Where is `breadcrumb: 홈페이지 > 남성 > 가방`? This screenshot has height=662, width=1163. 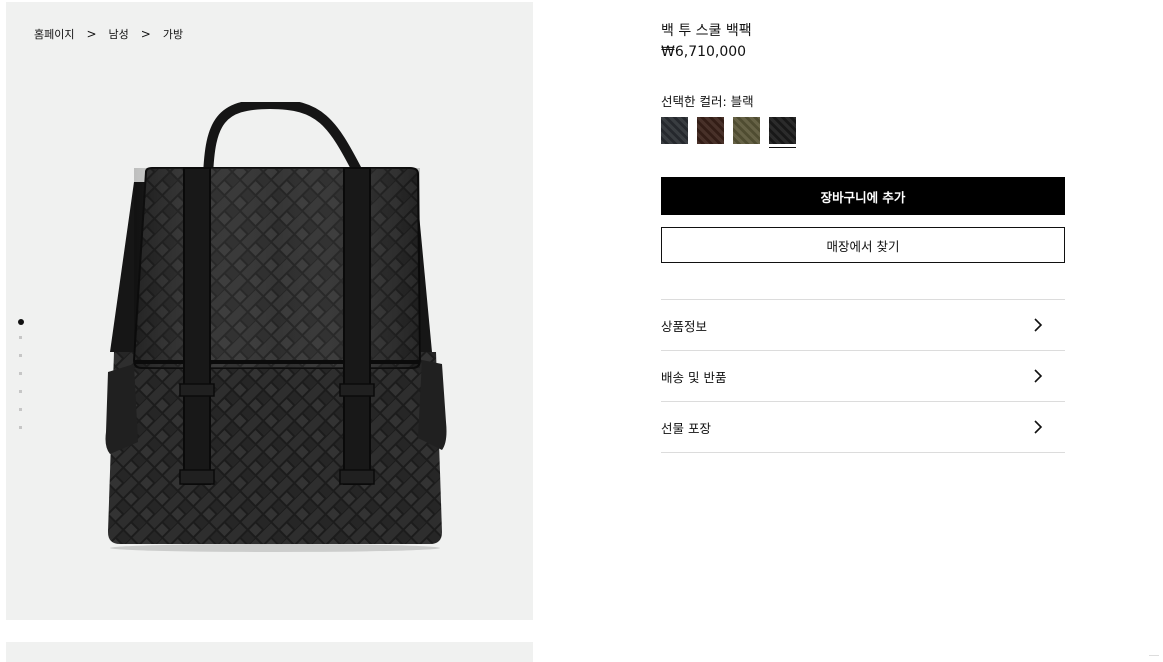 breadcrumb: 홈페이지 > 남성 > 가방 is located at coordinates (108, 34).